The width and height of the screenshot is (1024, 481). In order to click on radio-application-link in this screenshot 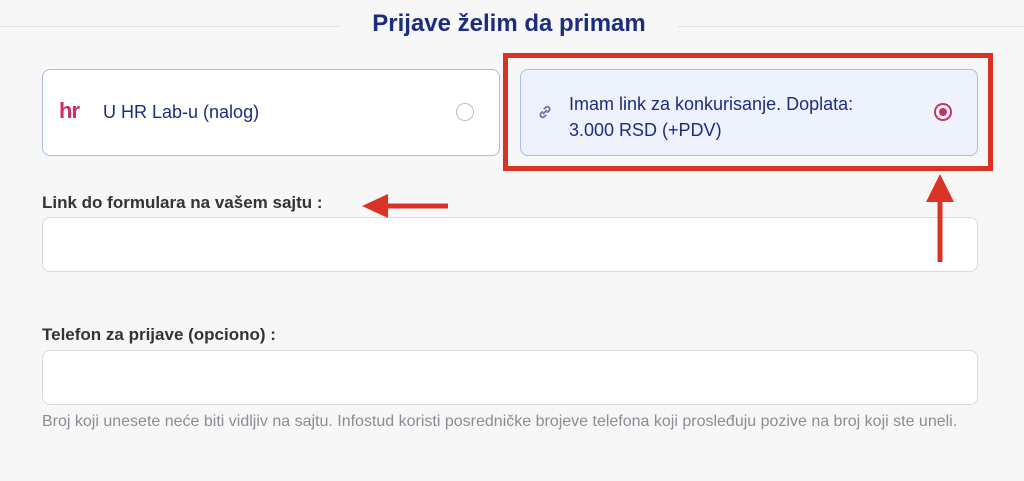, I will do `click(943, 112)`.